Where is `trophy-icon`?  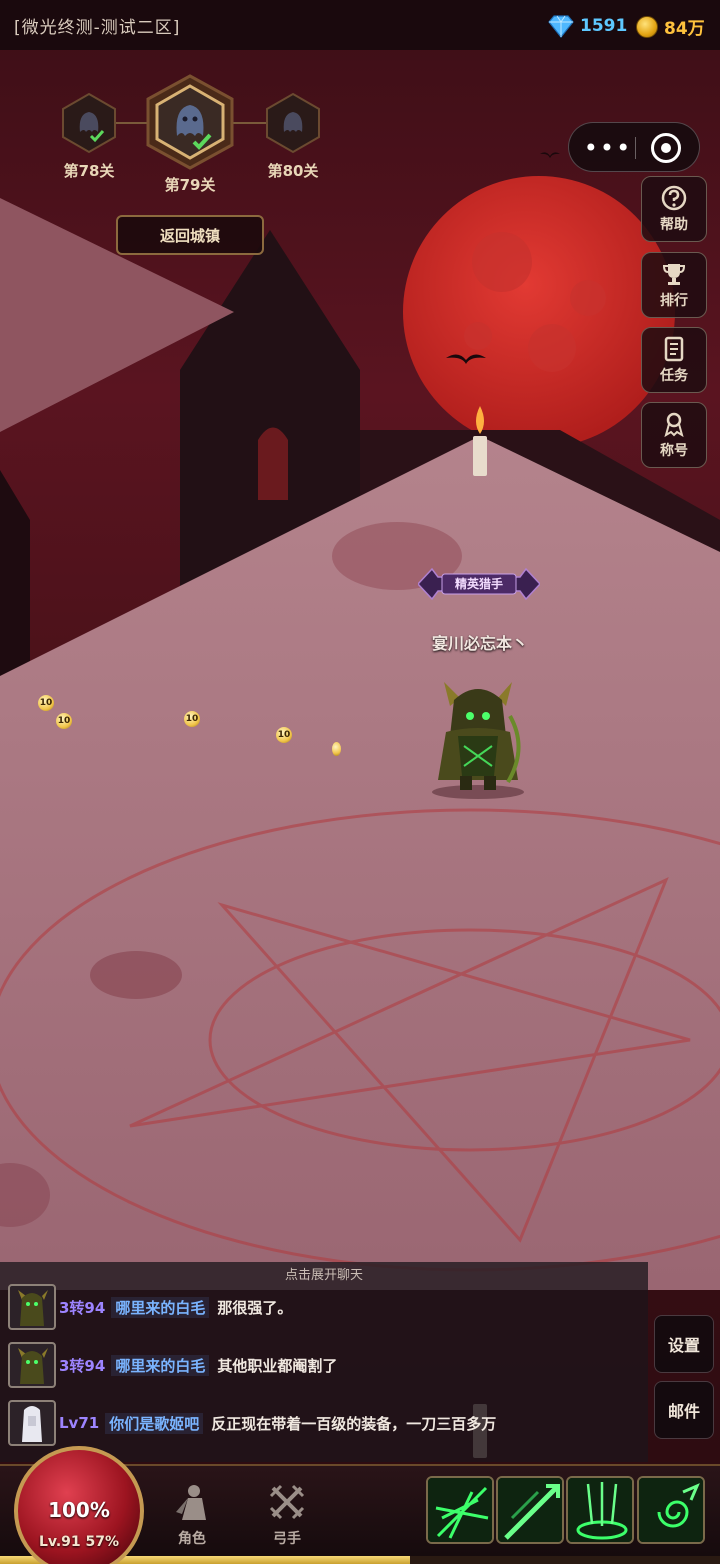
trophy-icon is located at coordinates (674, 274).